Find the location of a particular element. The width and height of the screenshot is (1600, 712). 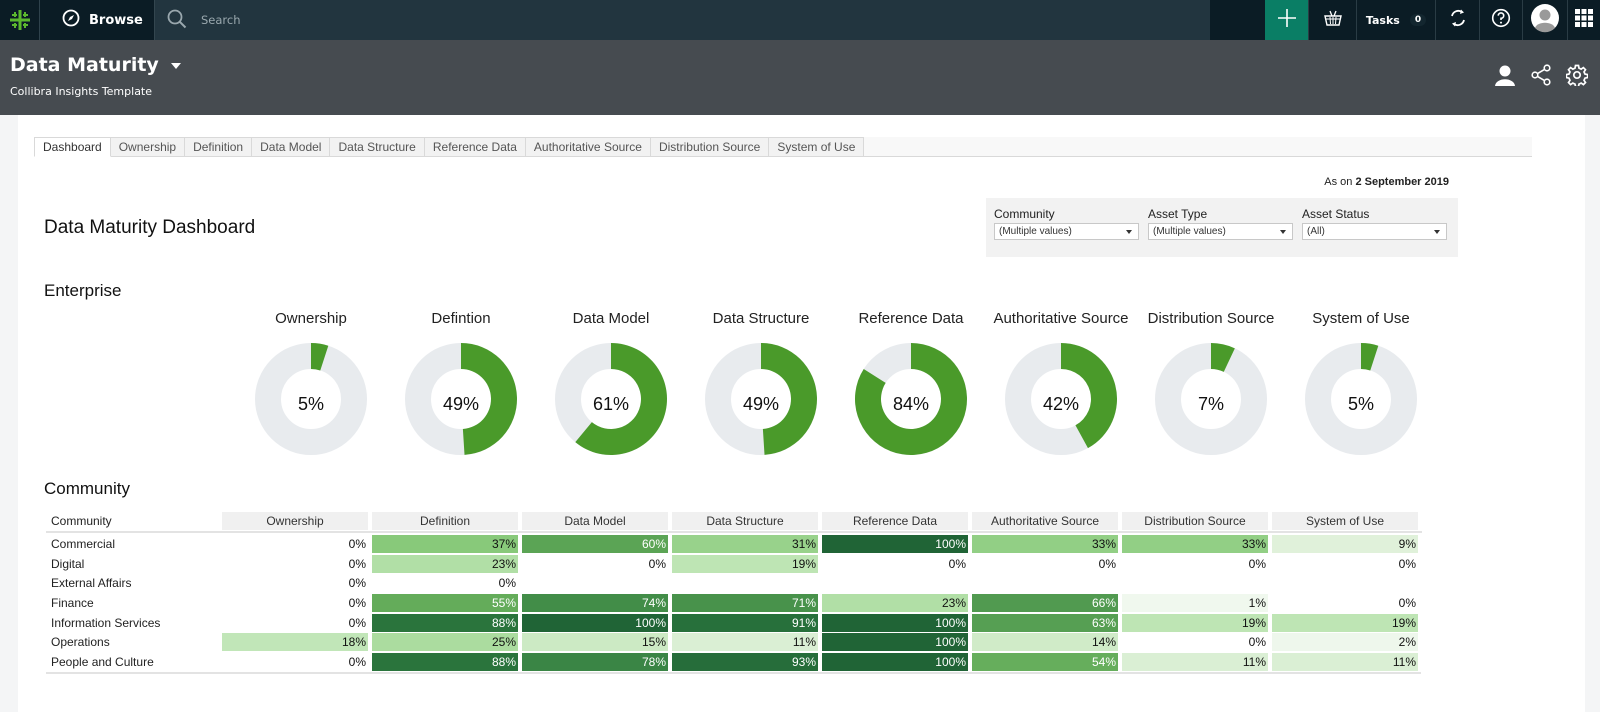

share-icon is located at coordinates (1541, 77).